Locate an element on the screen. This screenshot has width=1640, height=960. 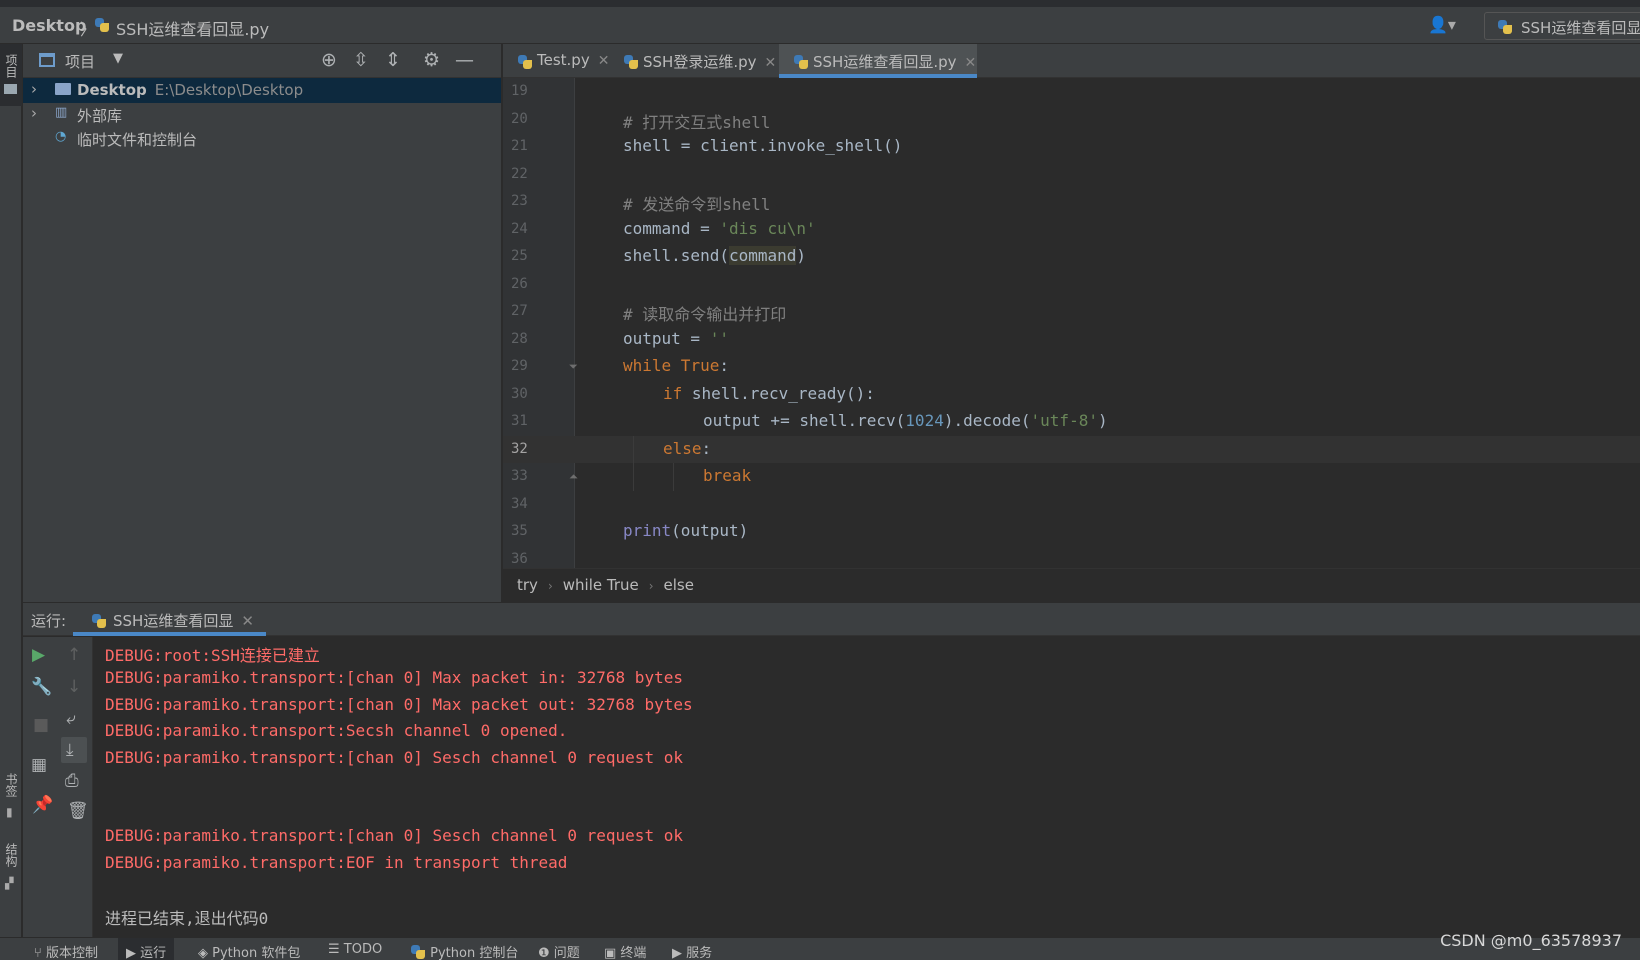
project-tool-tab: 项目 is located at coordinates (11, 75).